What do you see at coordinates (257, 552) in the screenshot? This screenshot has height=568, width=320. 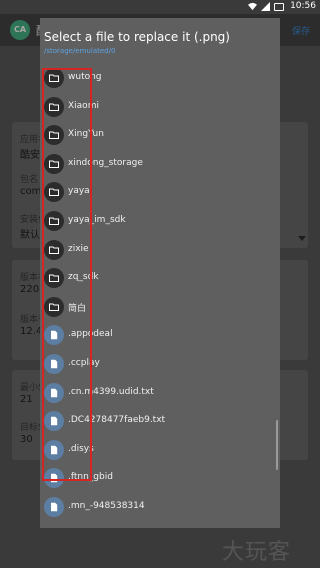 I see `watermark: 大玩客` at bounding box center [257, 552].